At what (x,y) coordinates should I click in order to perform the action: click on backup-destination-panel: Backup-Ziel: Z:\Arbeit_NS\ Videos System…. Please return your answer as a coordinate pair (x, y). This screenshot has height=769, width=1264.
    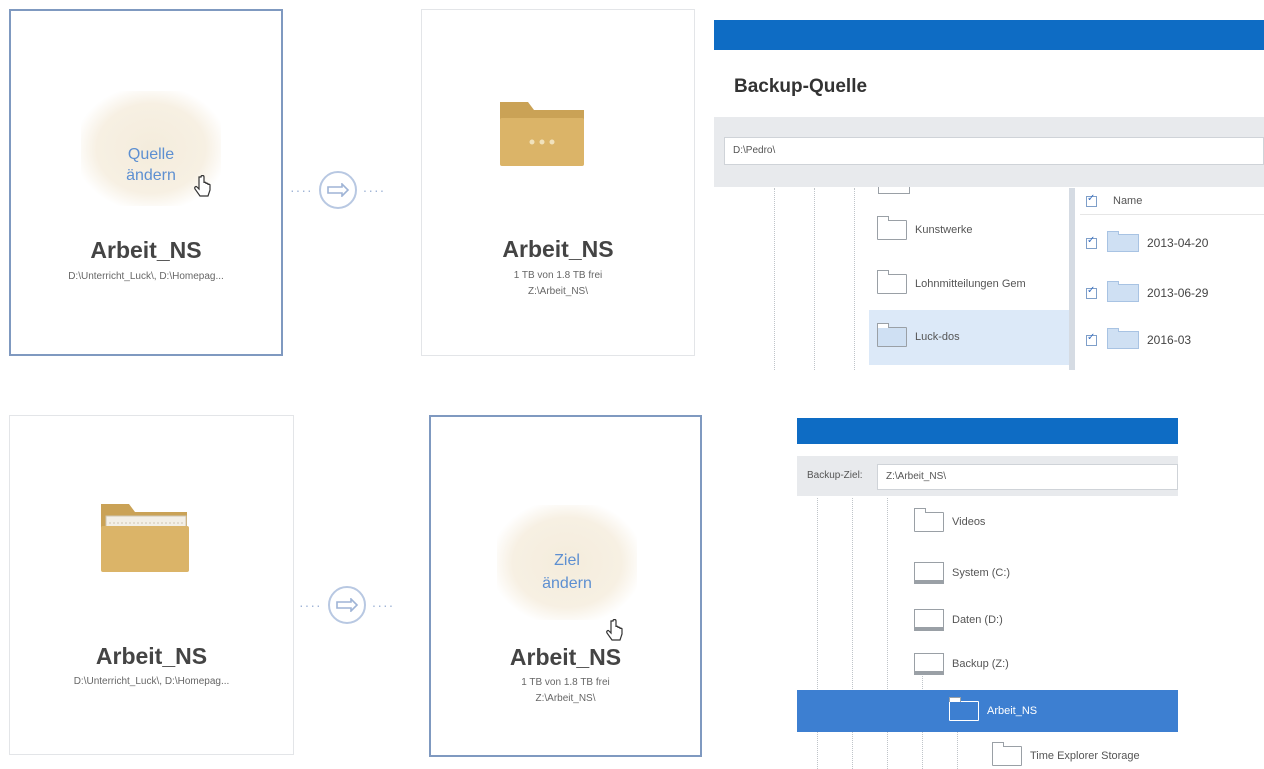
    Looking at the image, I should click on (987, 593).